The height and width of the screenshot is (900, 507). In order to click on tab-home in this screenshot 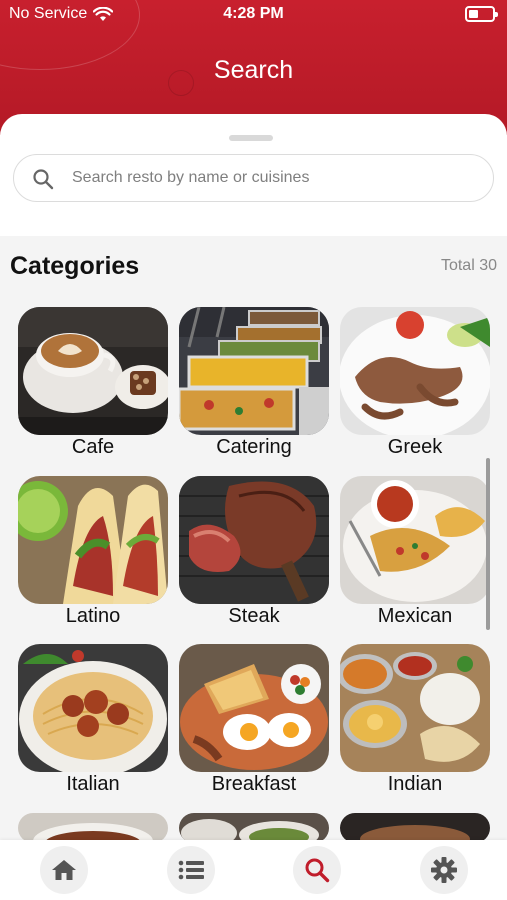, I will do `click(64, 870)`.